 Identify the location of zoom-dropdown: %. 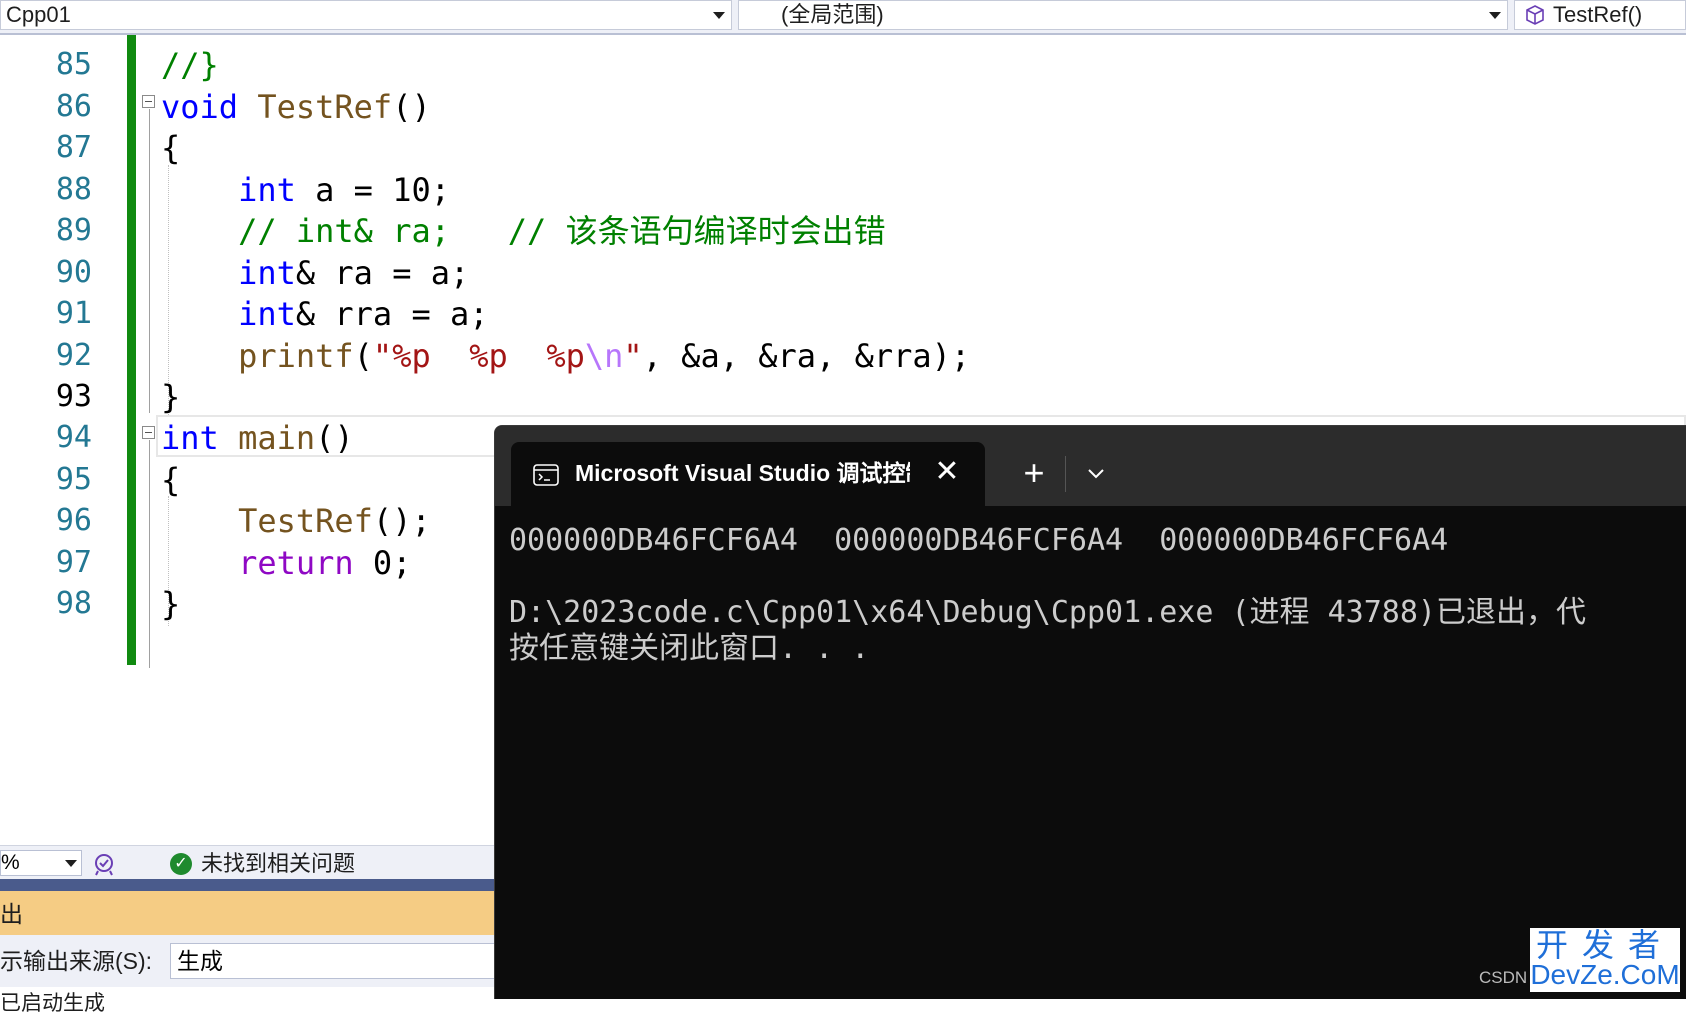
(41, 863).